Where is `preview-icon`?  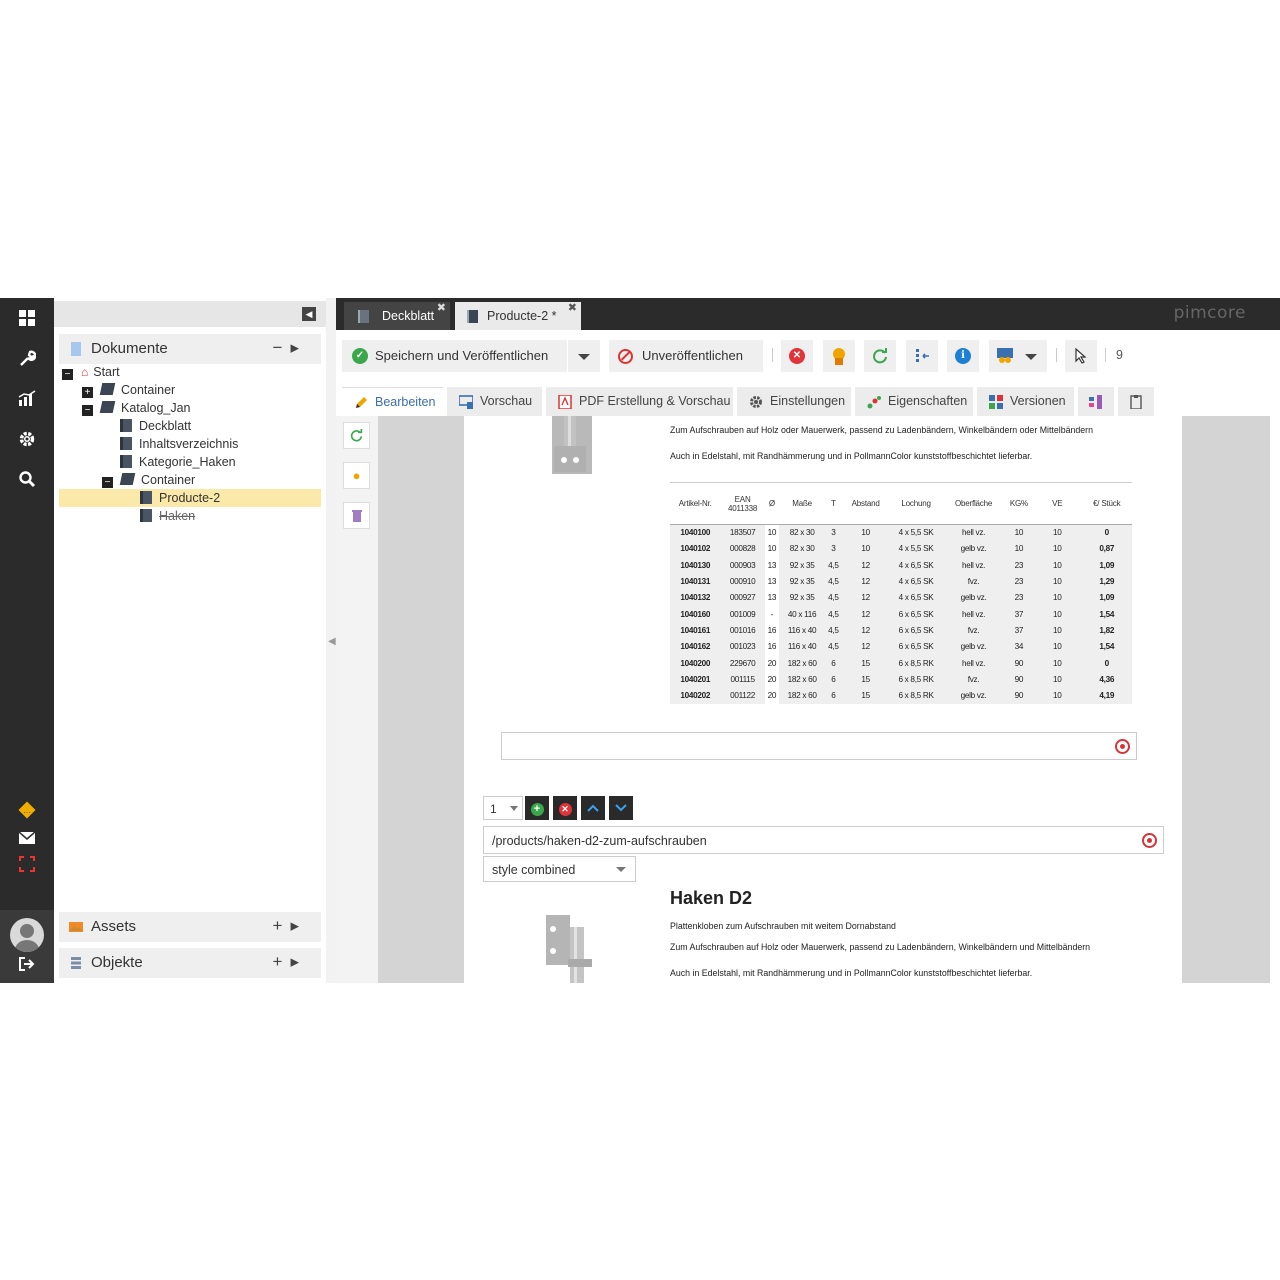 preview-icon is located at coordinates (466, 402).